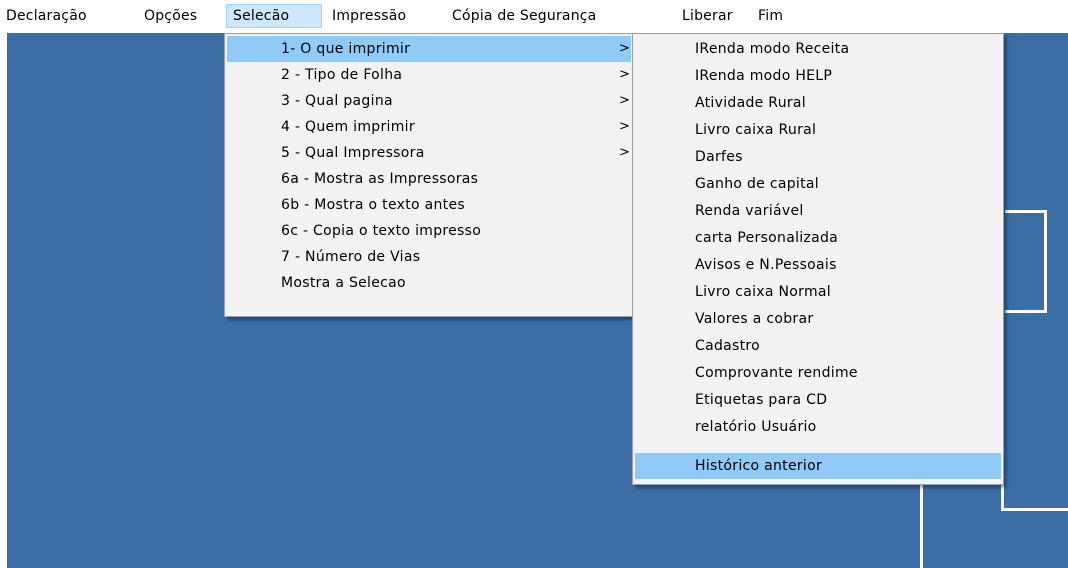 This screenshot has height=568, width=1068. I want to click on menu-item-label: Livro caixa Normal, so click(763, 292).